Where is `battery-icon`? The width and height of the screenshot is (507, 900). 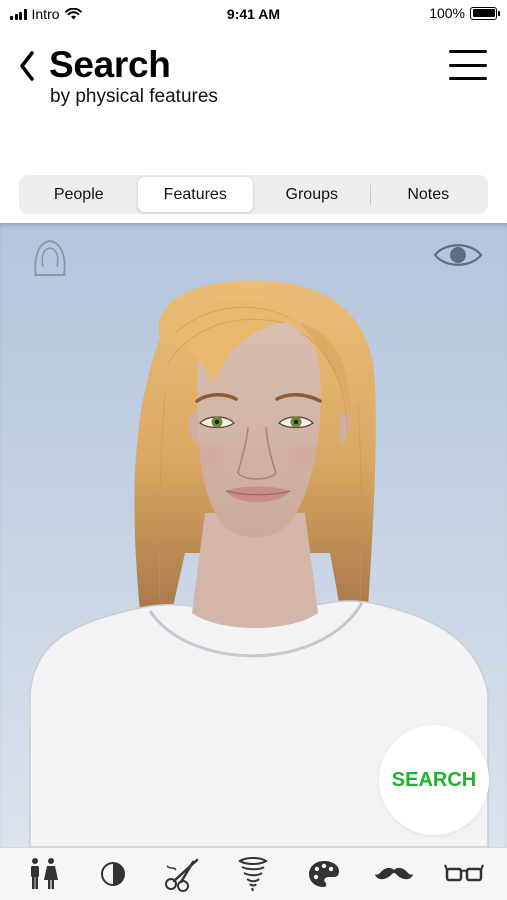 battery-icon is located at coordinates (485, 13).